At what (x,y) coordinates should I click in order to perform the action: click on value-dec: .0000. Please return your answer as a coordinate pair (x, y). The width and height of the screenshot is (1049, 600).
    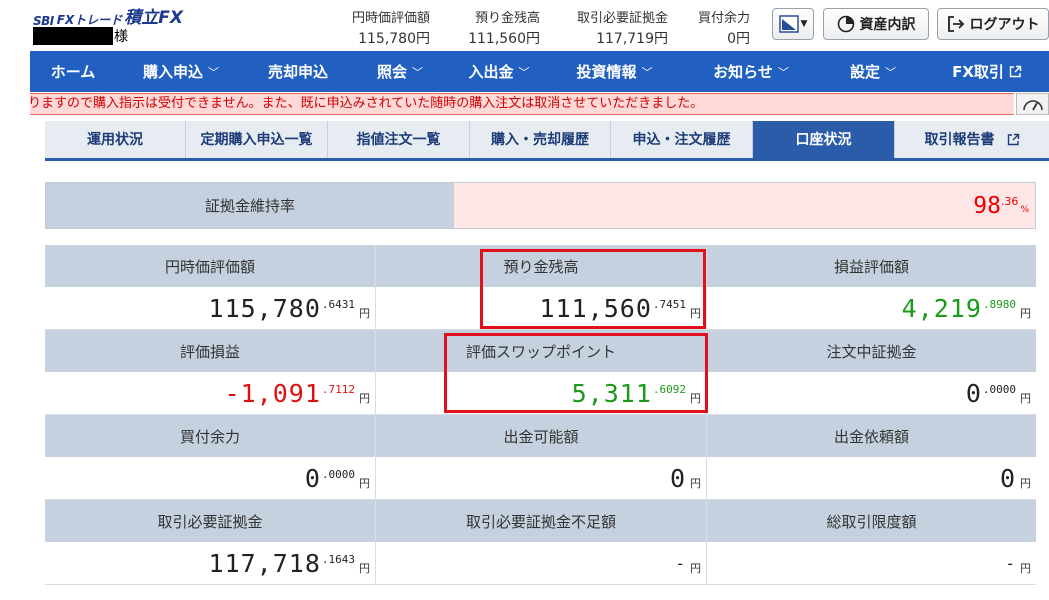
    Looking at the image, I should click on (999, 389).